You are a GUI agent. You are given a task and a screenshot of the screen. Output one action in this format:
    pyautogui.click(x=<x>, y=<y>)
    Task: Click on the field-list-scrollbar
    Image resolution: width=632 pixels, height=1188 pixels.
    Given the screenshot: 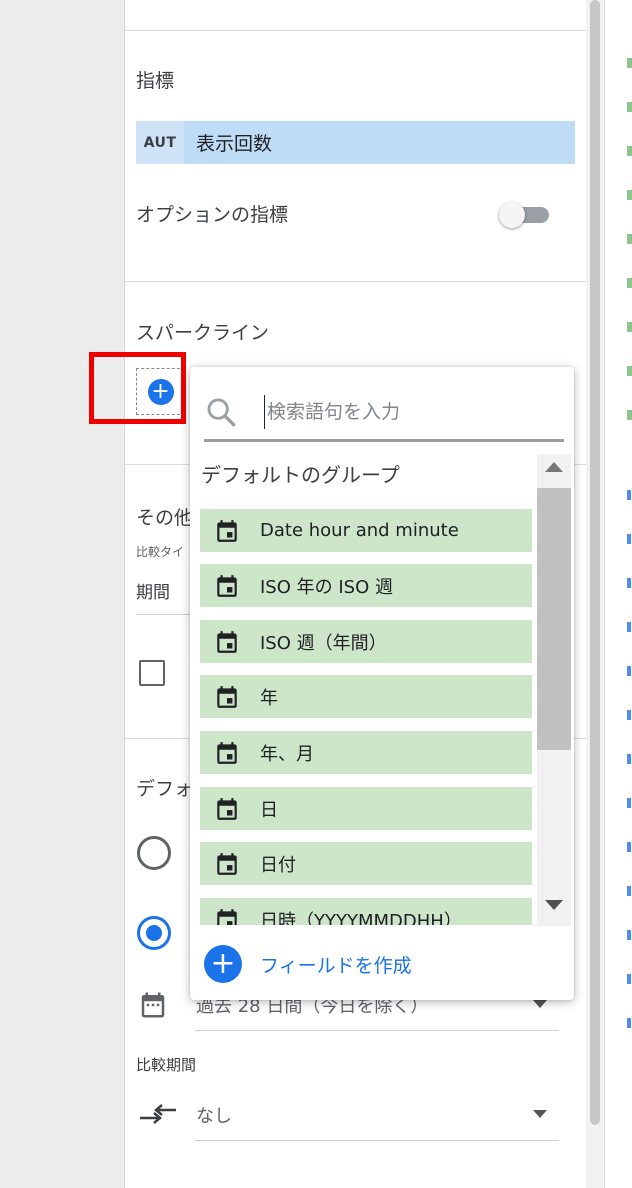 What is the action you would take?
    pyautogui.click(x=554, y=690)
    